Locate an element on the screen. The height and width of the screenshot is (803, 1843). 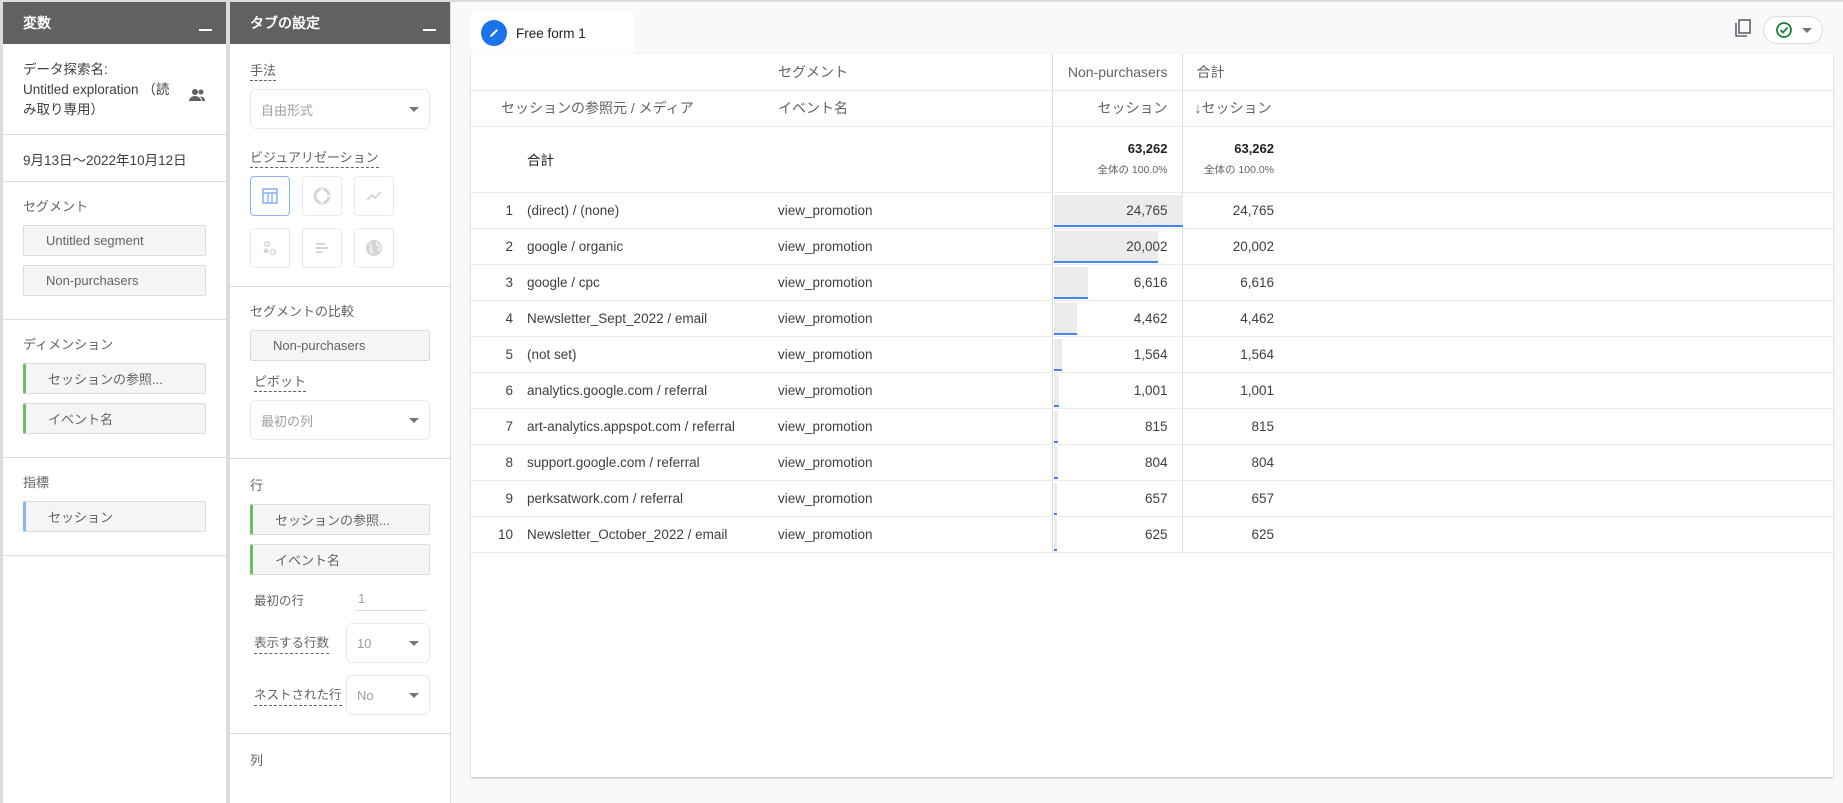
non-purchasers-sessions-cell: 24,765 is located at coordinates (1117, 210).